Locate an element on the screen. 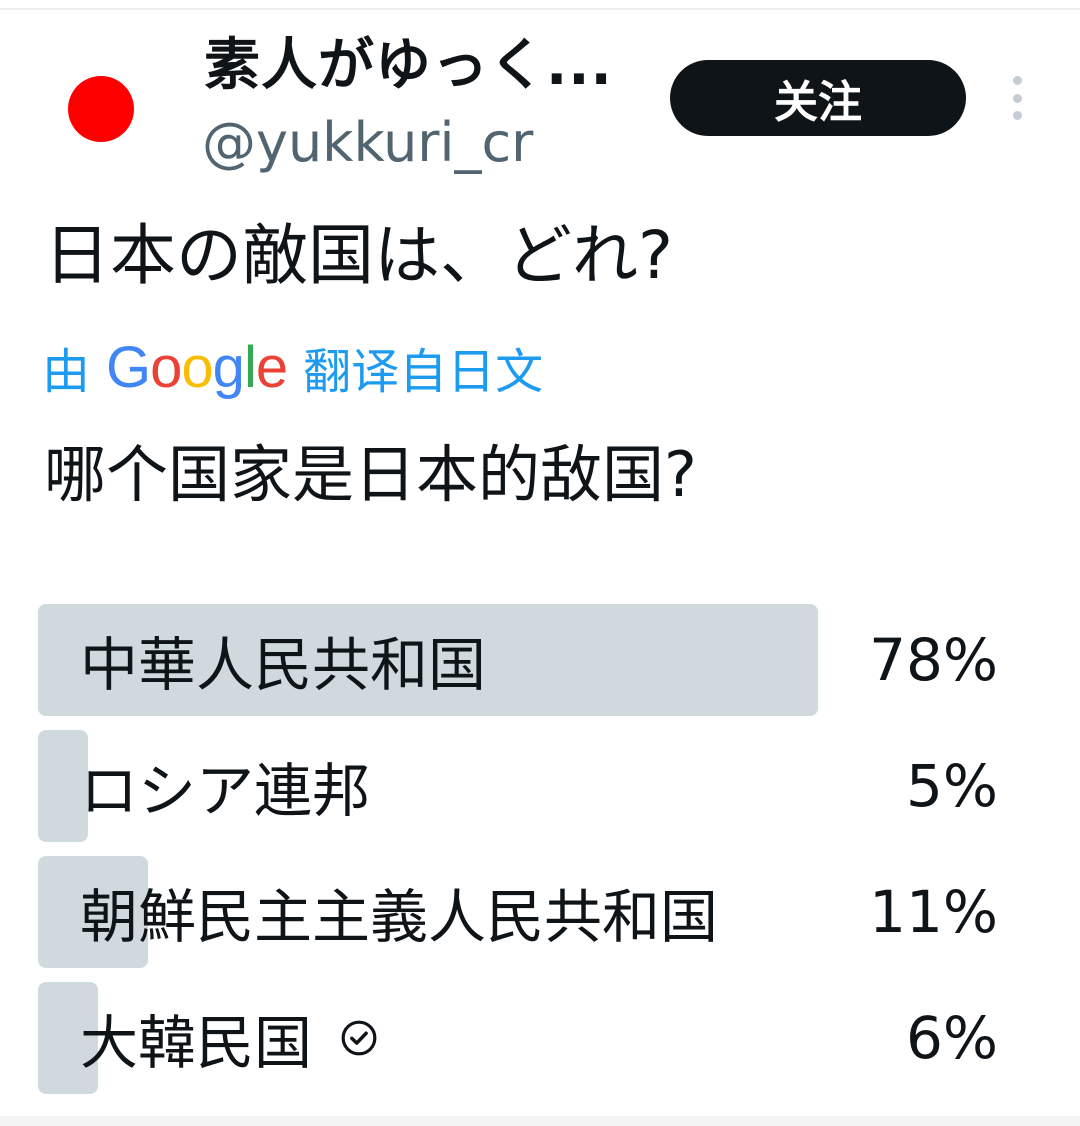 The image size is (1080, 1126). poll-option: 大韓民国 6% is located at coordinates (518, 1038).